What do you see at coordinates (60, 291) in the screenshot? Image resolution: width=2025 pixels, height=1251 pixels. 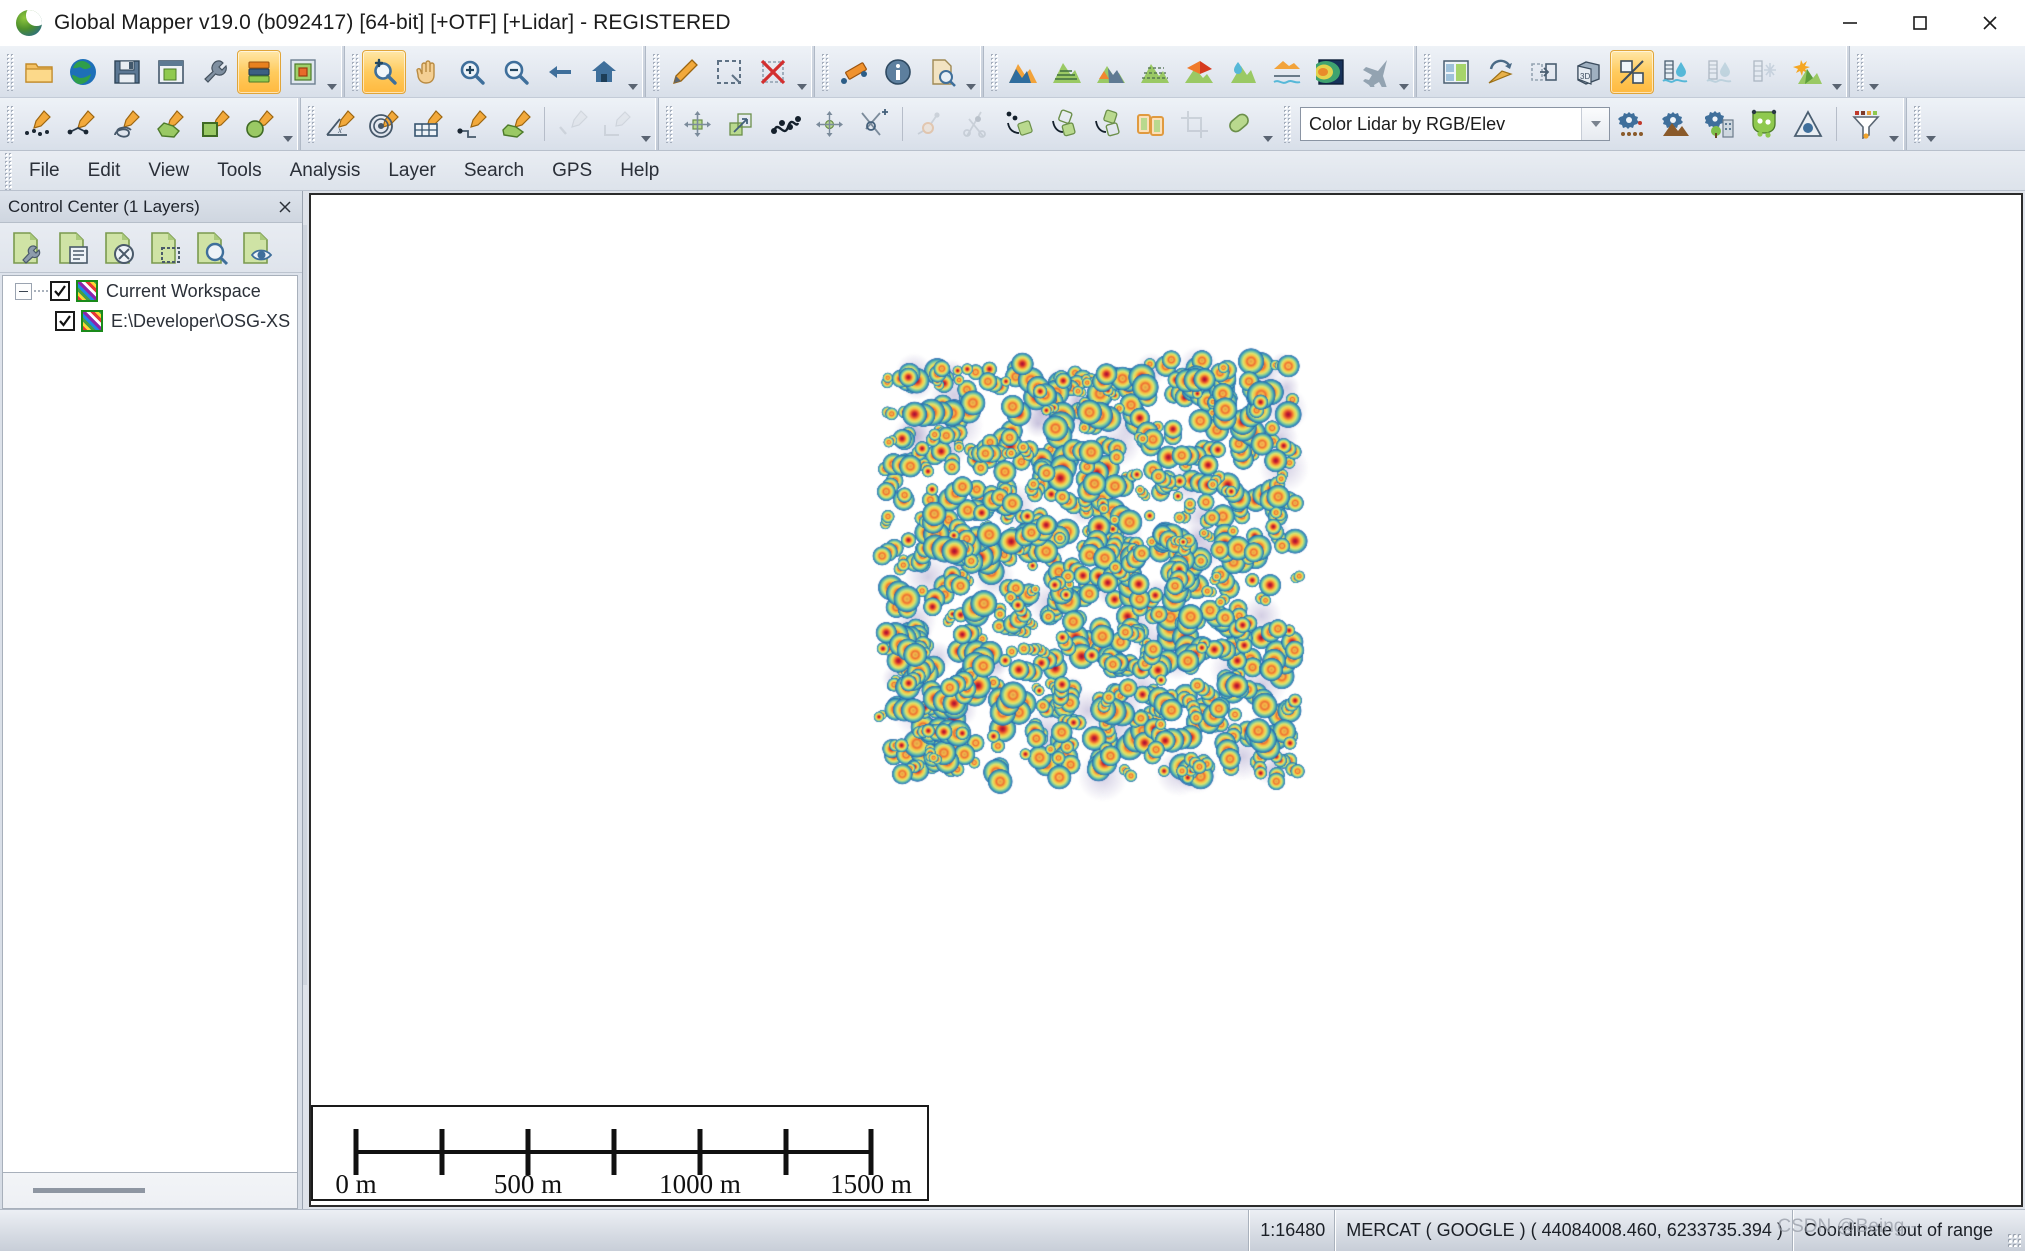 I see `workspace-checkbox` at bounding box center [60, 291].